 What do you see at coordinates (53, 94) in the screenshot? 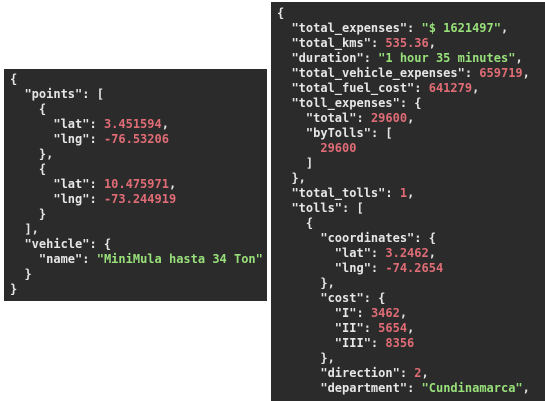
I see `json-key: "points"` at bounding box center [53, 94].